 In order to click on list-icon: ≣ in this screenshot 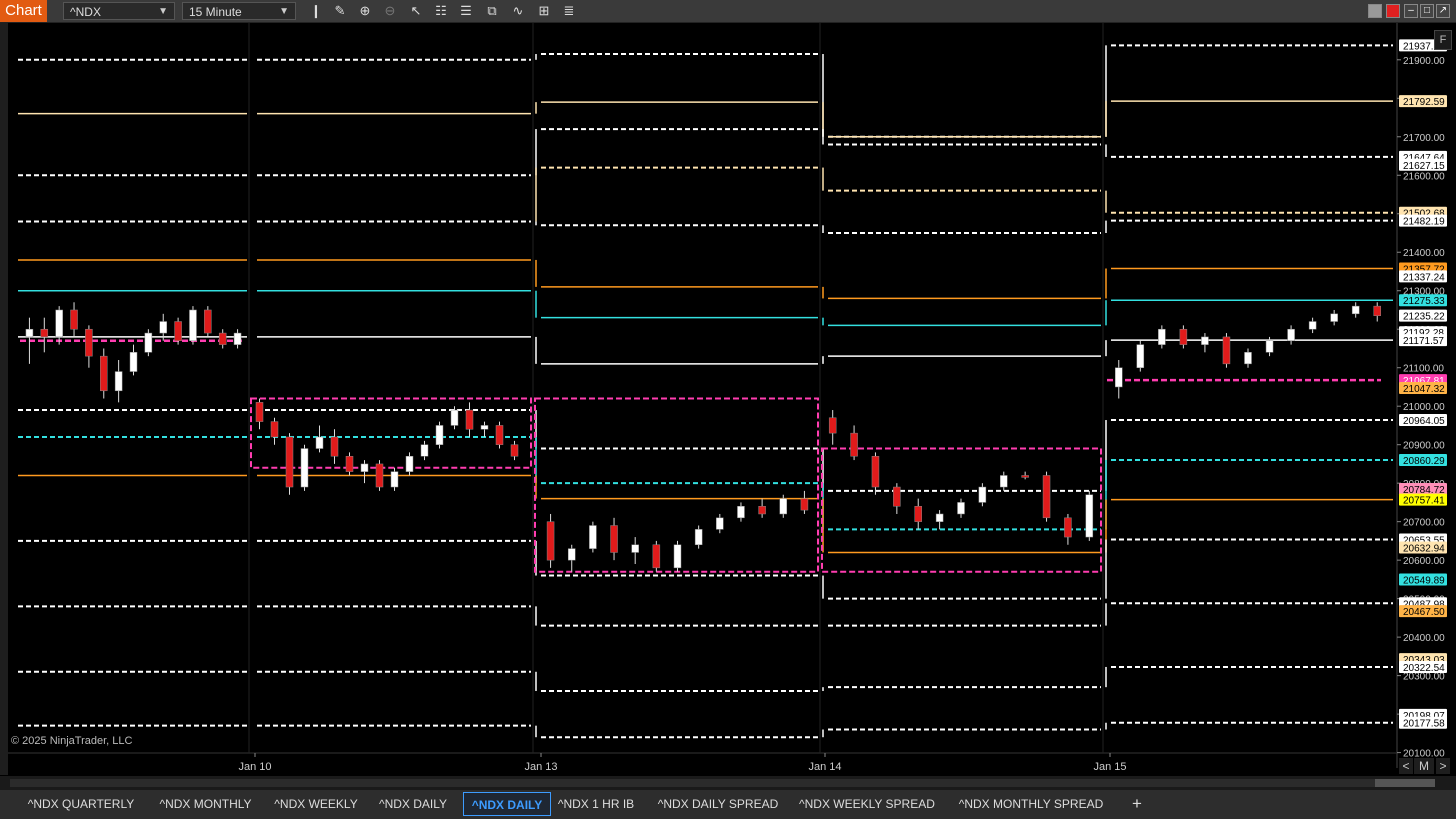, I will do `click(569, 11)`.